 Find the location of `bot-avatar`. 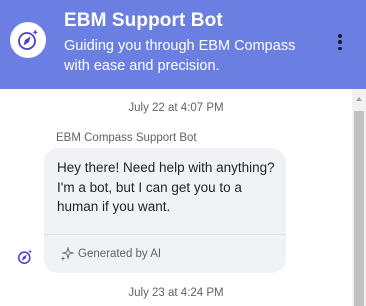

bot-avatar is located at coordinates (28, 40).